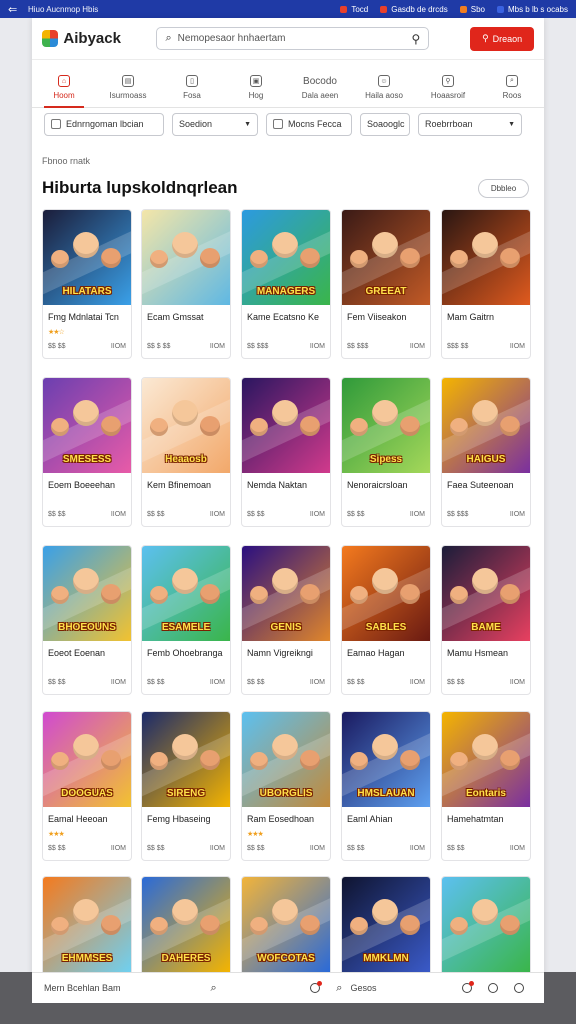  Describe the element at coordinates (485, 38) in the screenshot. I see `search-icon: ⚲` at that location.